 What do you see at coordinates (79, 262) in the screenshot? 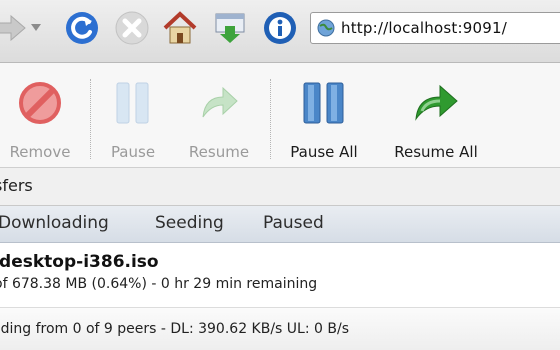
I see `torrent-name: -desktop-i386.iso` at bounding box center [79, 262].